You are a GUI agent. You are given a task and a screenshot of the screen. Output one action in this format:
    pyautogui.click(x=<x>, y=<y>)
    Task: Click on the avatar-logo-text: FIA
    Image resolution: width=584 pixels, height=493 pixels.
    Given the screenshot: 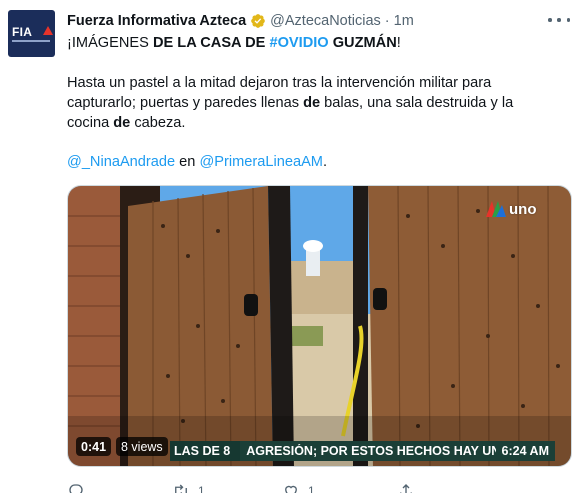 What is the action you would take?
    pyautogui.click(x=22, y=32)
    